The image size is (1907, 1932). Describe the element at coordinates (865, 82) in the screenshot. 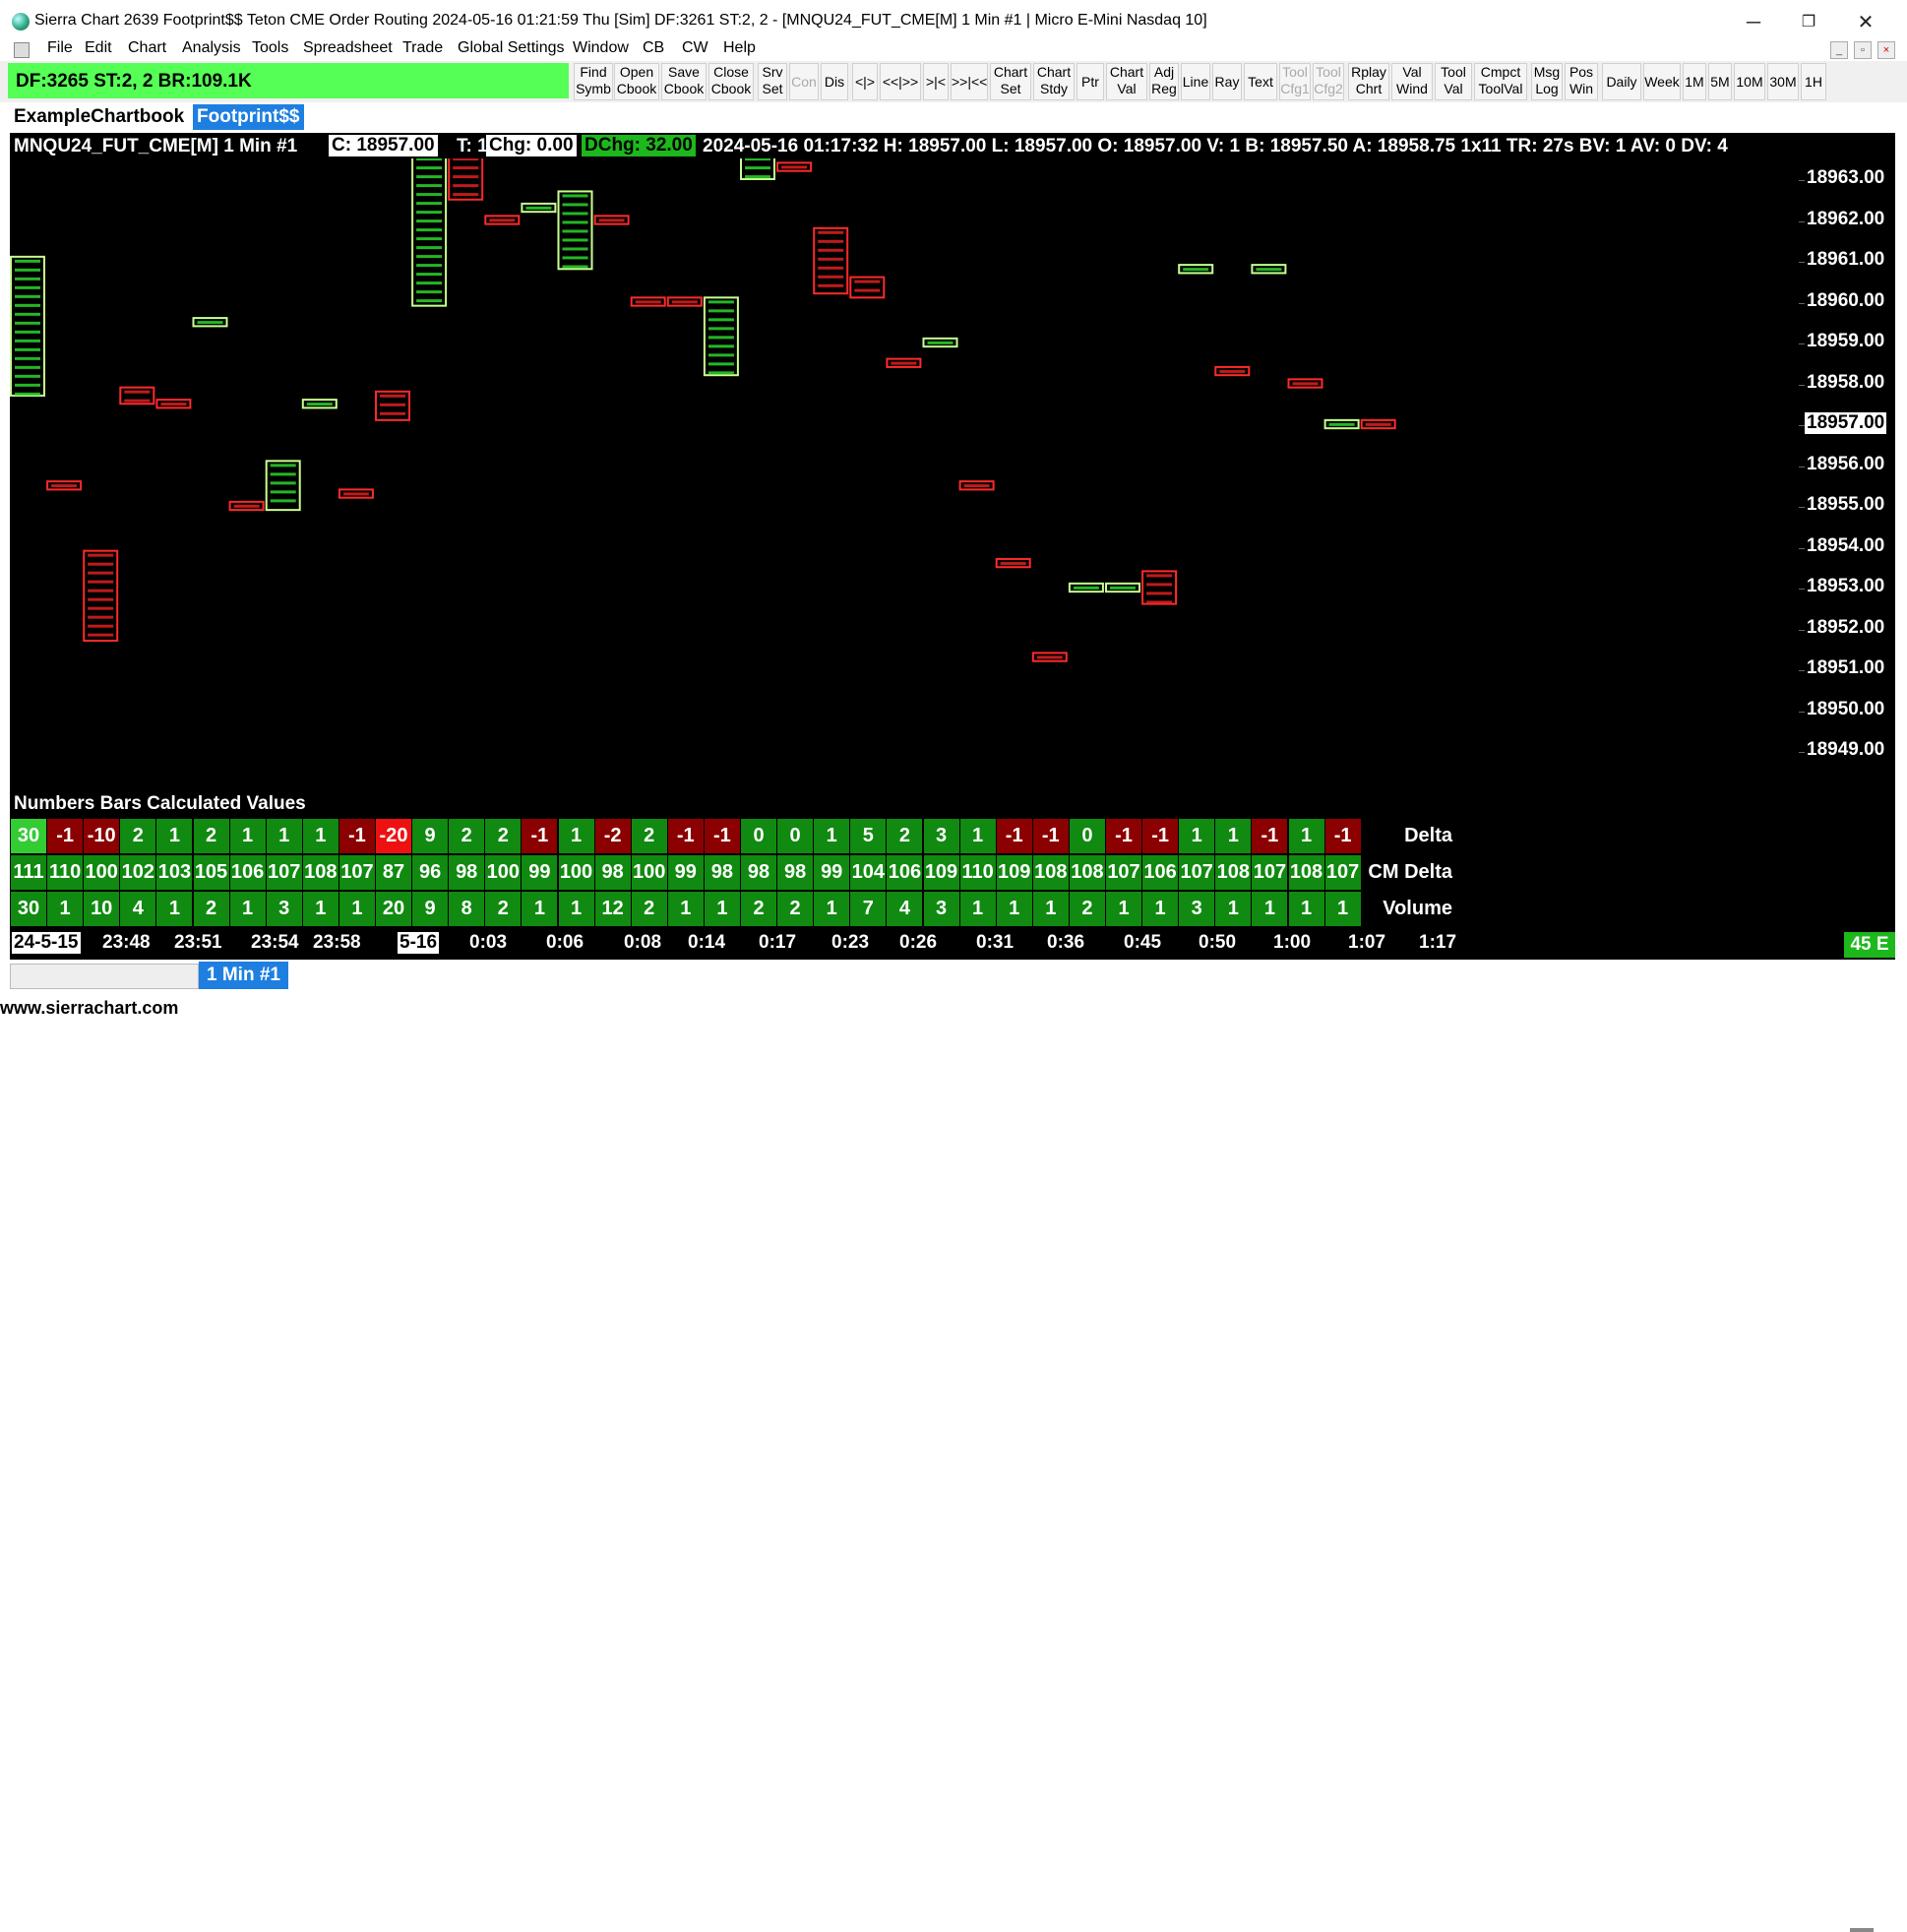

I see `toolbar--button: <|>` at that location.